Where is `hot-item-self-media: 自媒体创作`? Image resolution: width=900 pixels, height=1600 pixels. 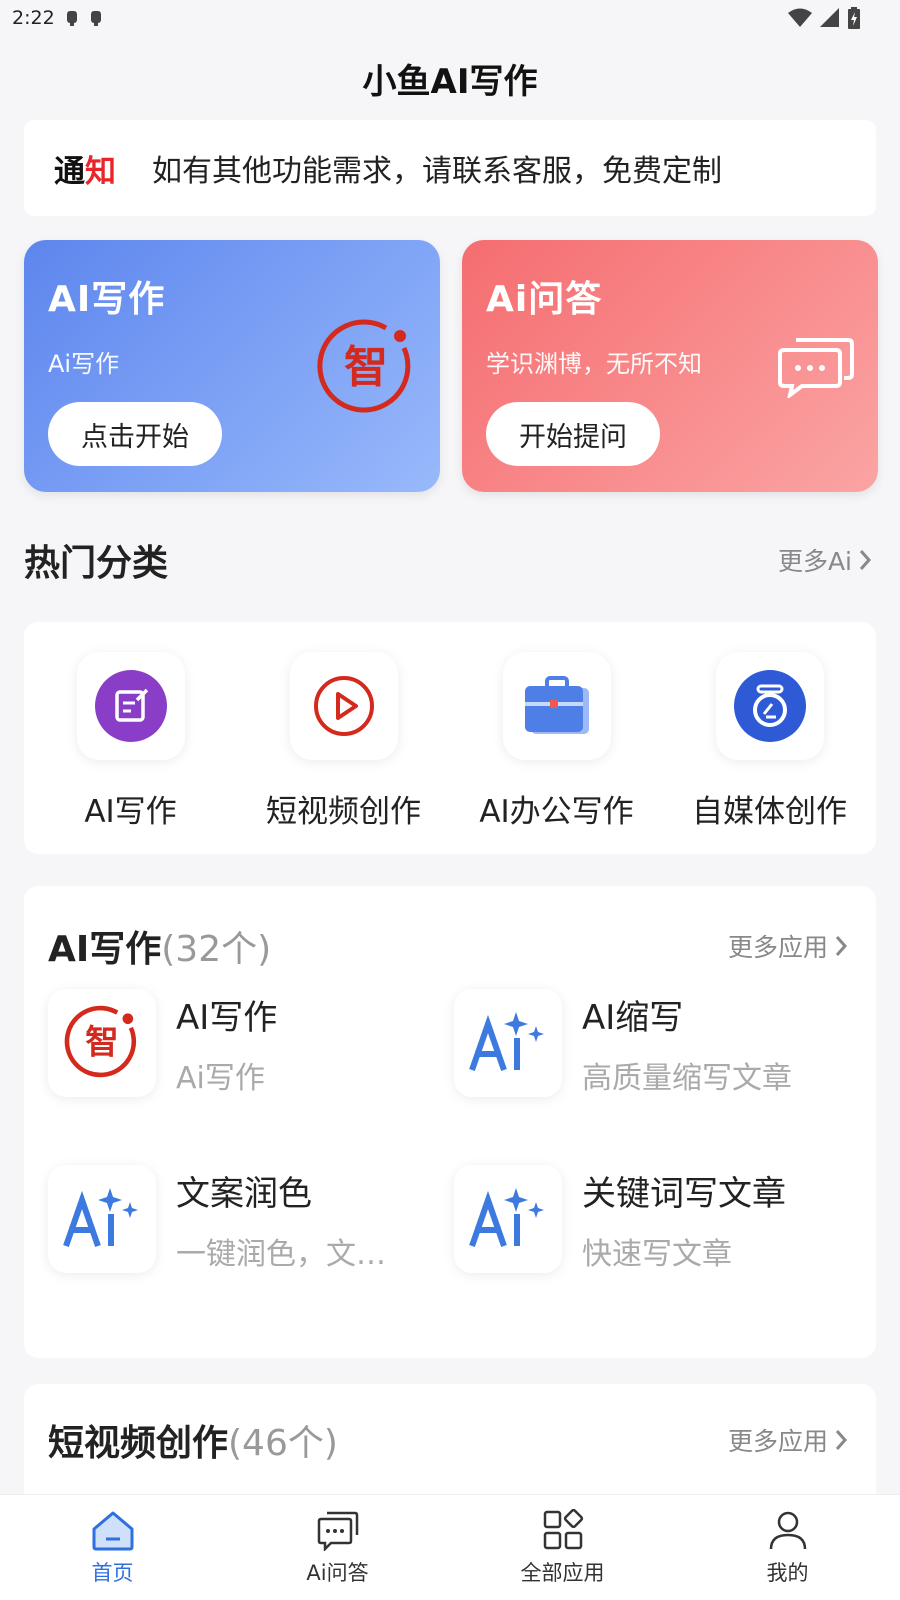 hot-item-self-media: 自媒体创作 is located at coordinates (769, 738).